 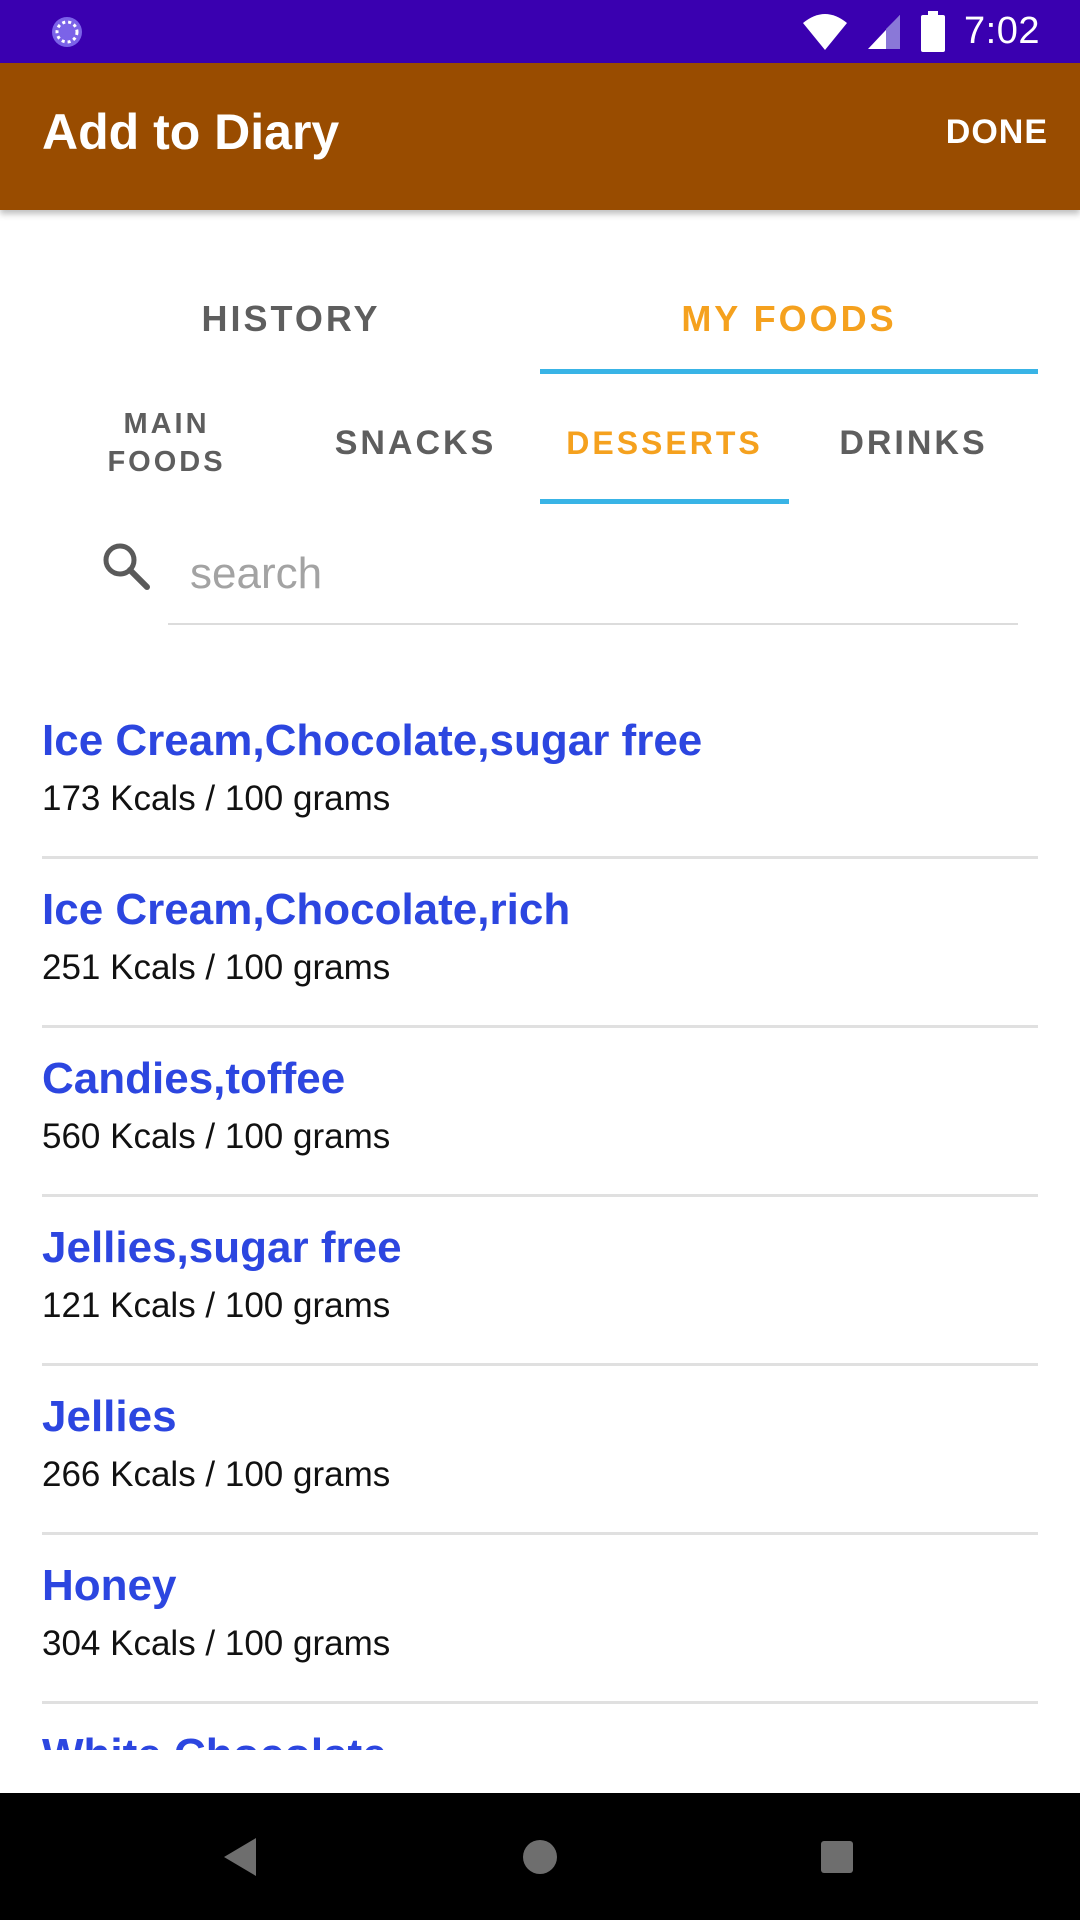 I want to click on tab-label: HISTORY, so click(x=291, y=318).